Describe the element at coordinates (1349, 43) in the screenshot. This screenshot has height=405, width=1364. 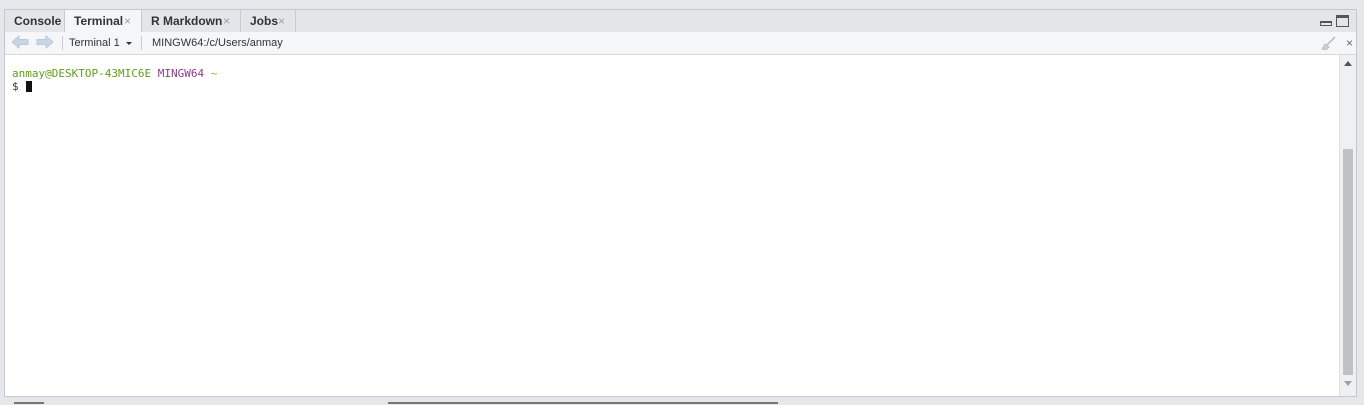
I see `close-terminal-button: ×` at that location.